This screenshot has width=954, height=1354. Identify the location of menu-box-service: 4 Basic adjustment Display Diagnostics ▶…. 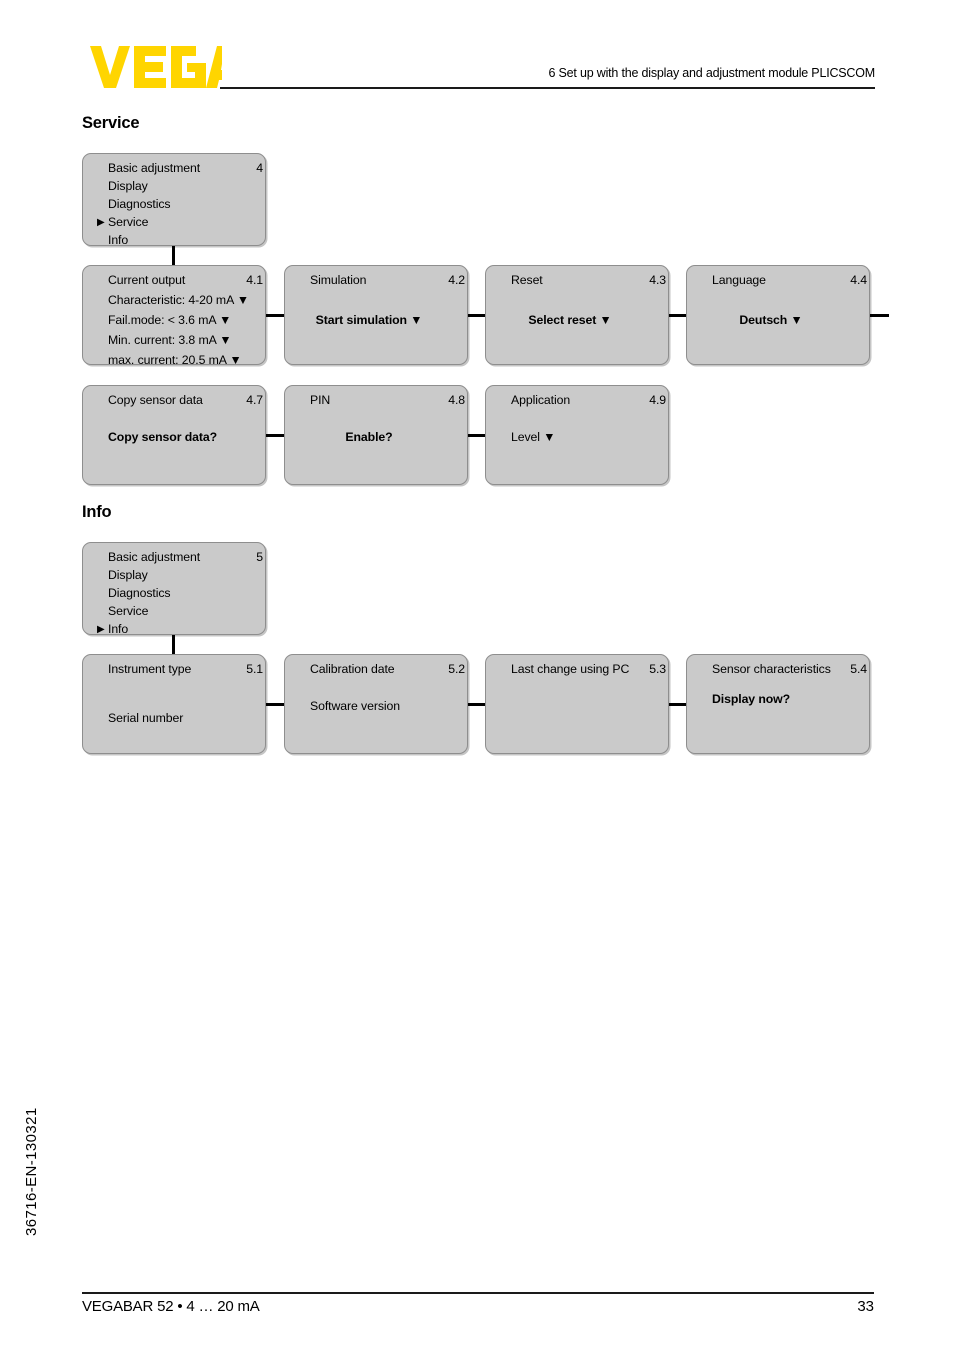
(174, 199).